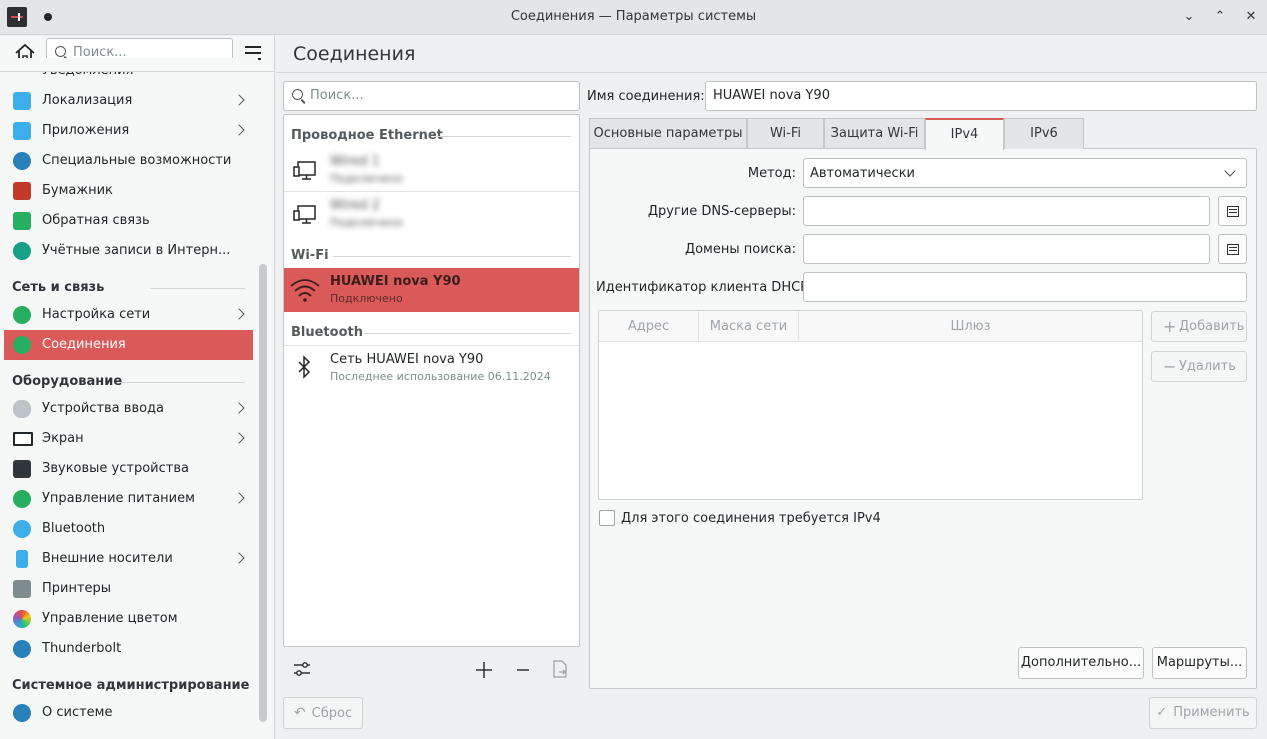 The height and width of the screenshot is (739, 1267). I want to click on window-title: Соединения — Параметры системы, so click(633, 16).